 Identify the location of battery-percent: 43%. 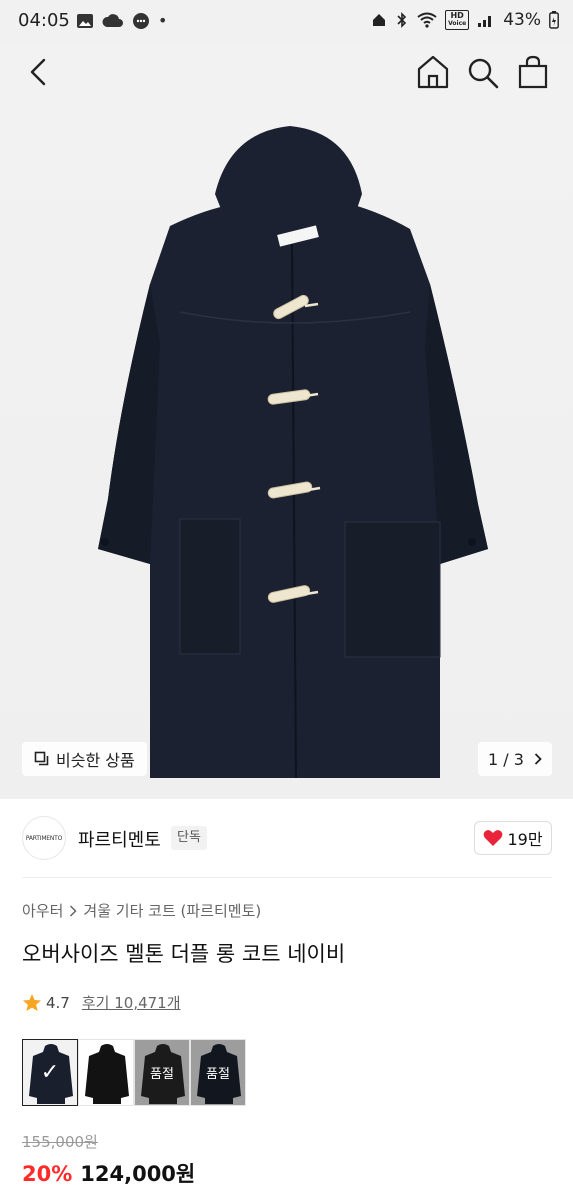
(522, 20).